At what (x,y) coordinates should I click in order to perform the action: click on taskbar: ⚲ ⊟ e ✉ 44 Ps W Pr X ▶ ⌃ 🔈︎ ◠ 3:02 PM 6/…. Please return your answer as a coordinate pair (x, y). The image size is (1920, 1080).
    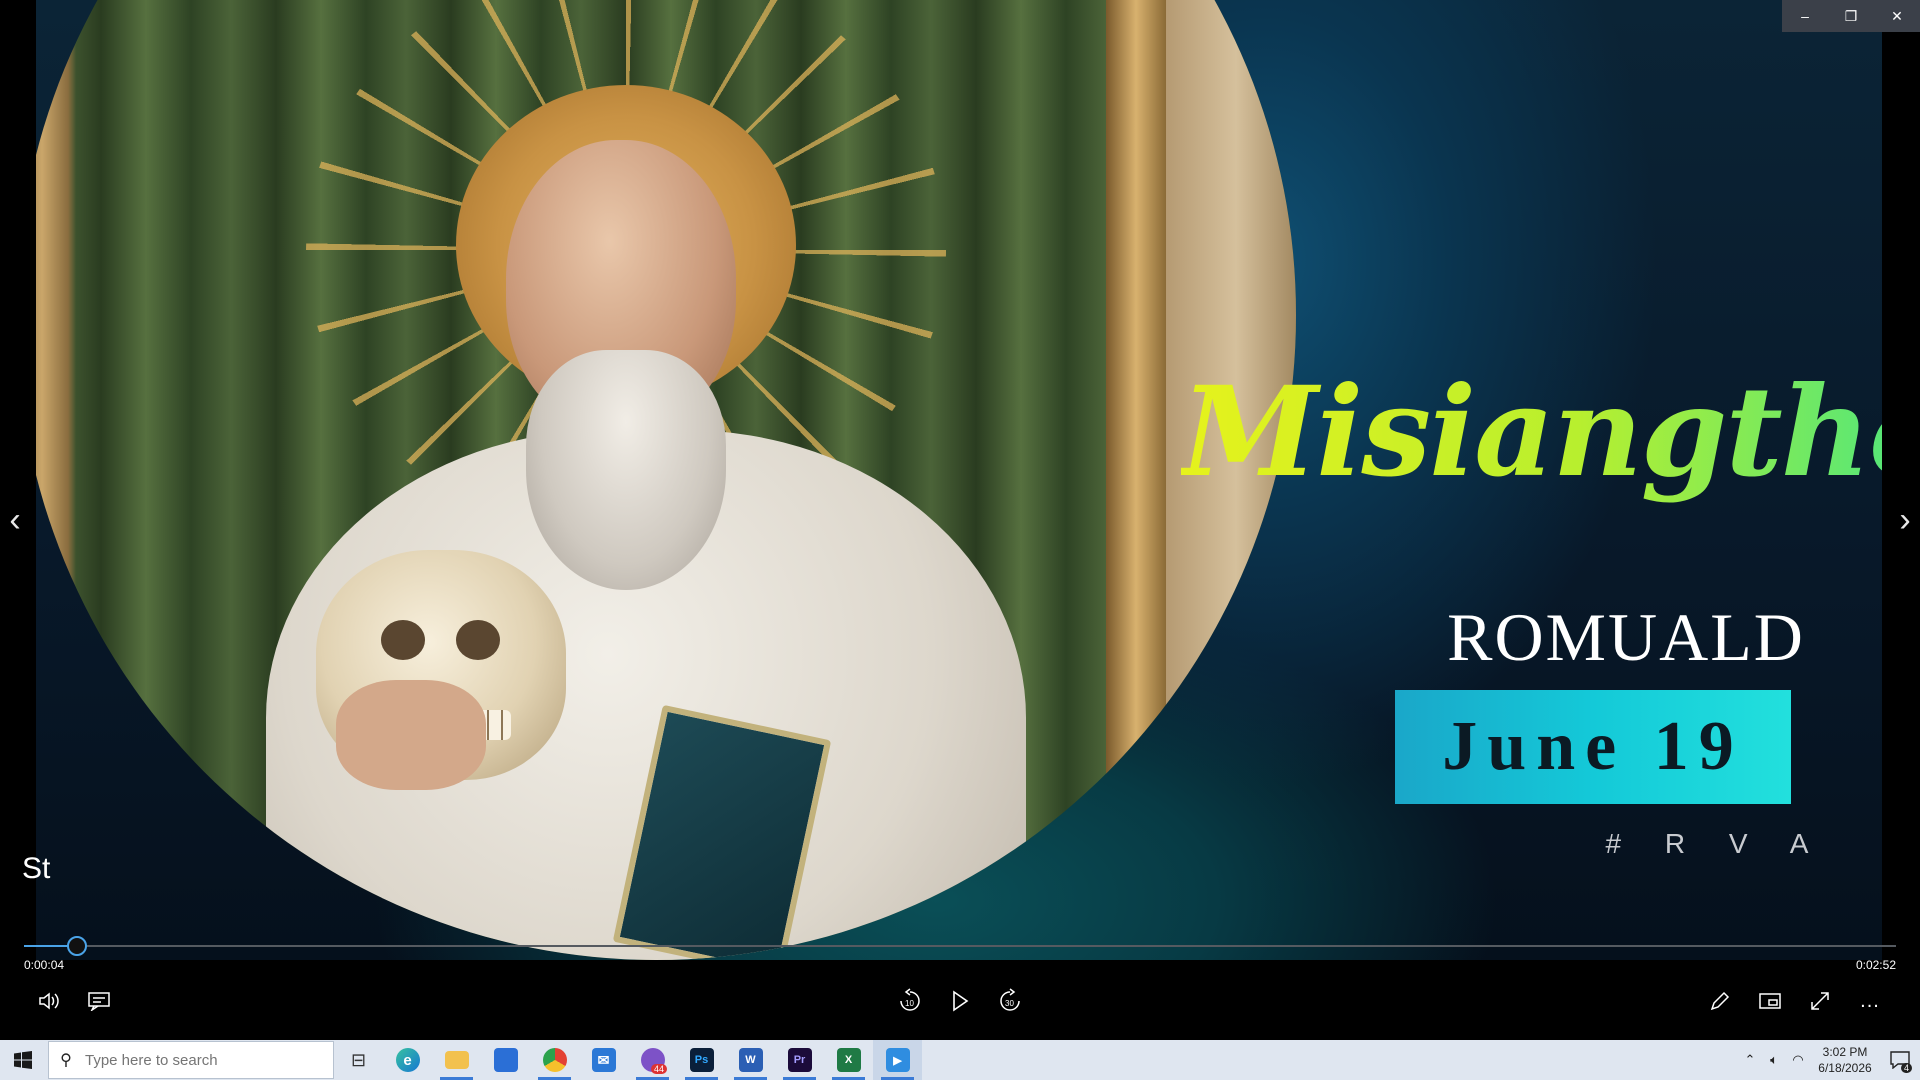
    Looking at the image, I should click on (960, 1060).